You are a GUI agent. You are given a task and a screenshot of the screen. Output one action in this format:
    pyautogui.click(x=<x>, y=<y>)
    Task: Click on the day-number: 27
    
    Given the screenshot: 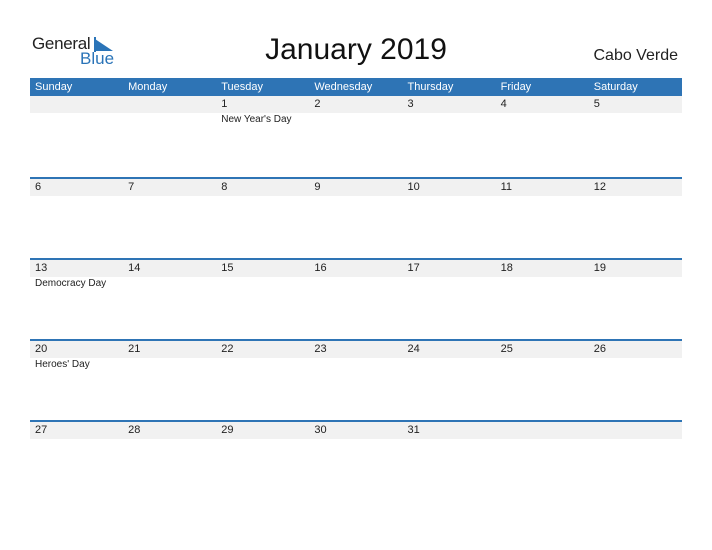 What is the action you would take?
    pyautogui.click(x=41, y=430)
    